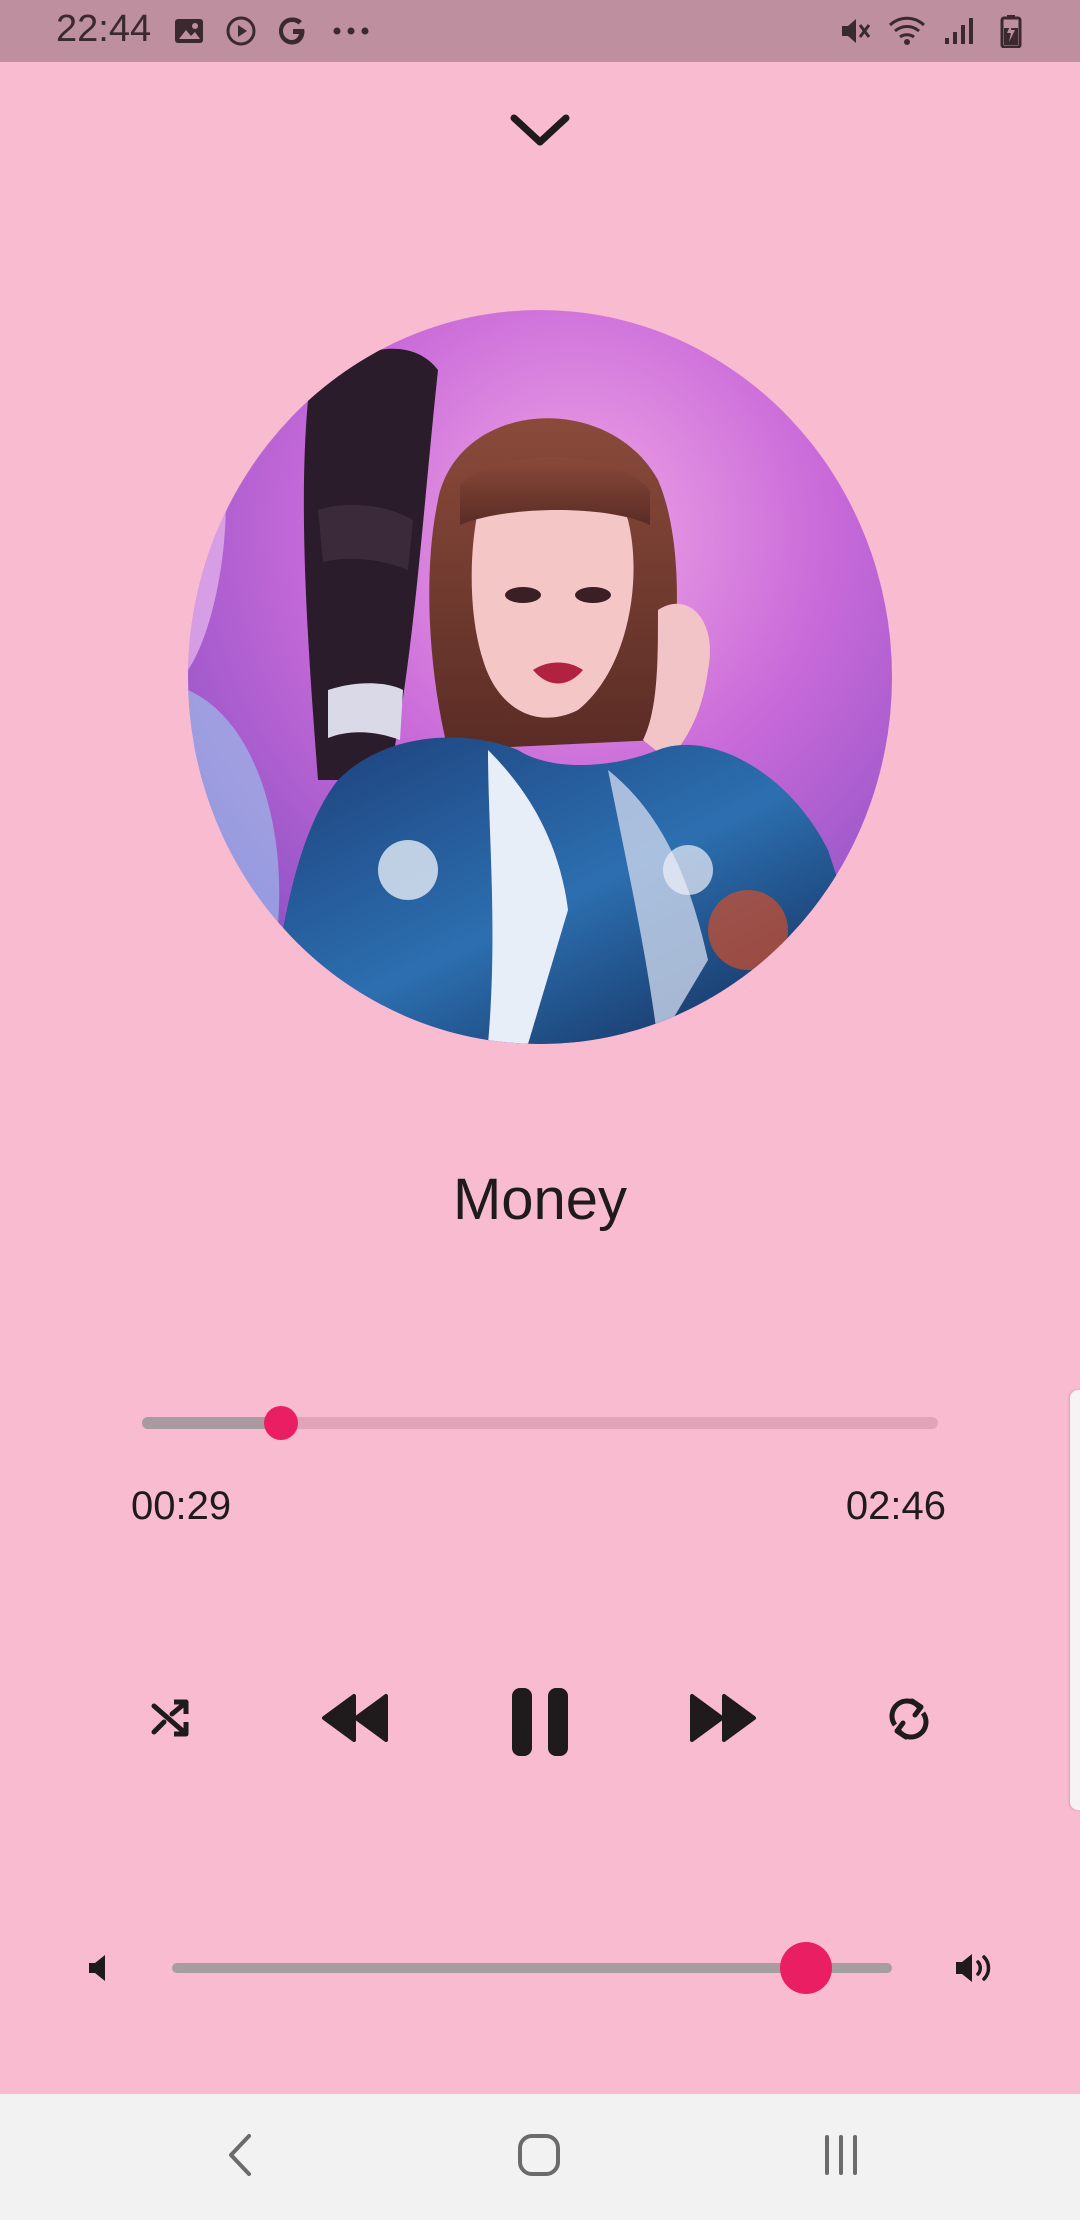 The height and width of the screenshot is (2220, 1080). What do you see at coordinates (805, 1968) in the screenshot?
I see `volume-thumb` at bounding box center [805, 1968].